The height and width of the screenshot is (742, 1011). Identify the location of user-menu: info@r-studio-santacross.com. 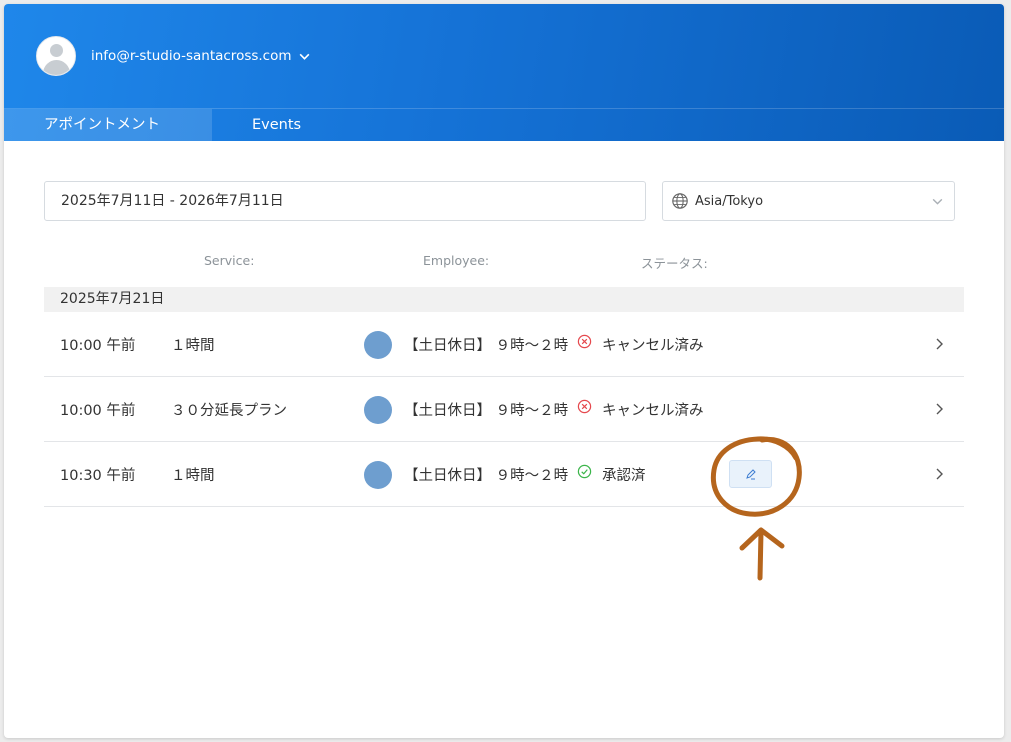
(173, 56).